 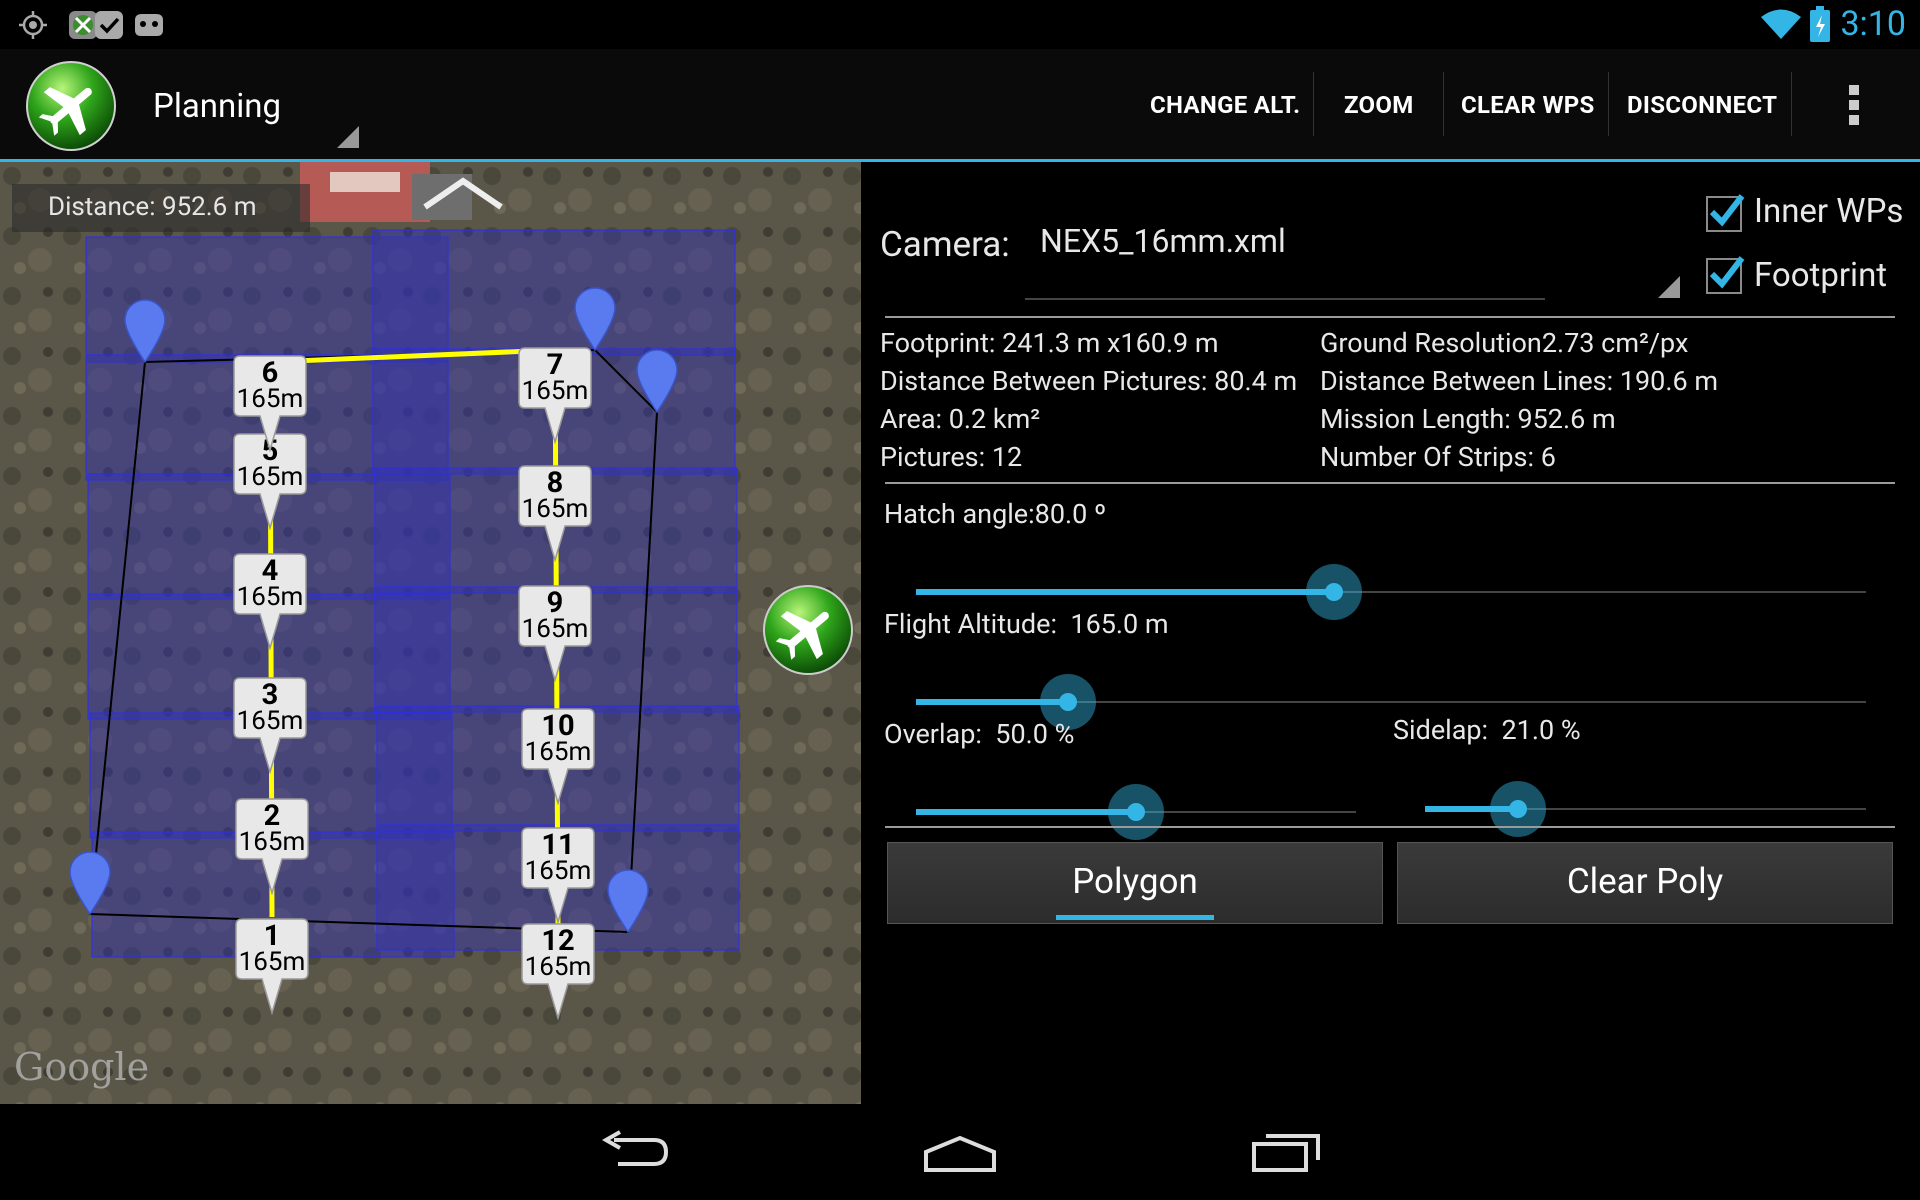 I want to click on overlap-label: Overlap: 50.0 %, so click(x=979, y=734).